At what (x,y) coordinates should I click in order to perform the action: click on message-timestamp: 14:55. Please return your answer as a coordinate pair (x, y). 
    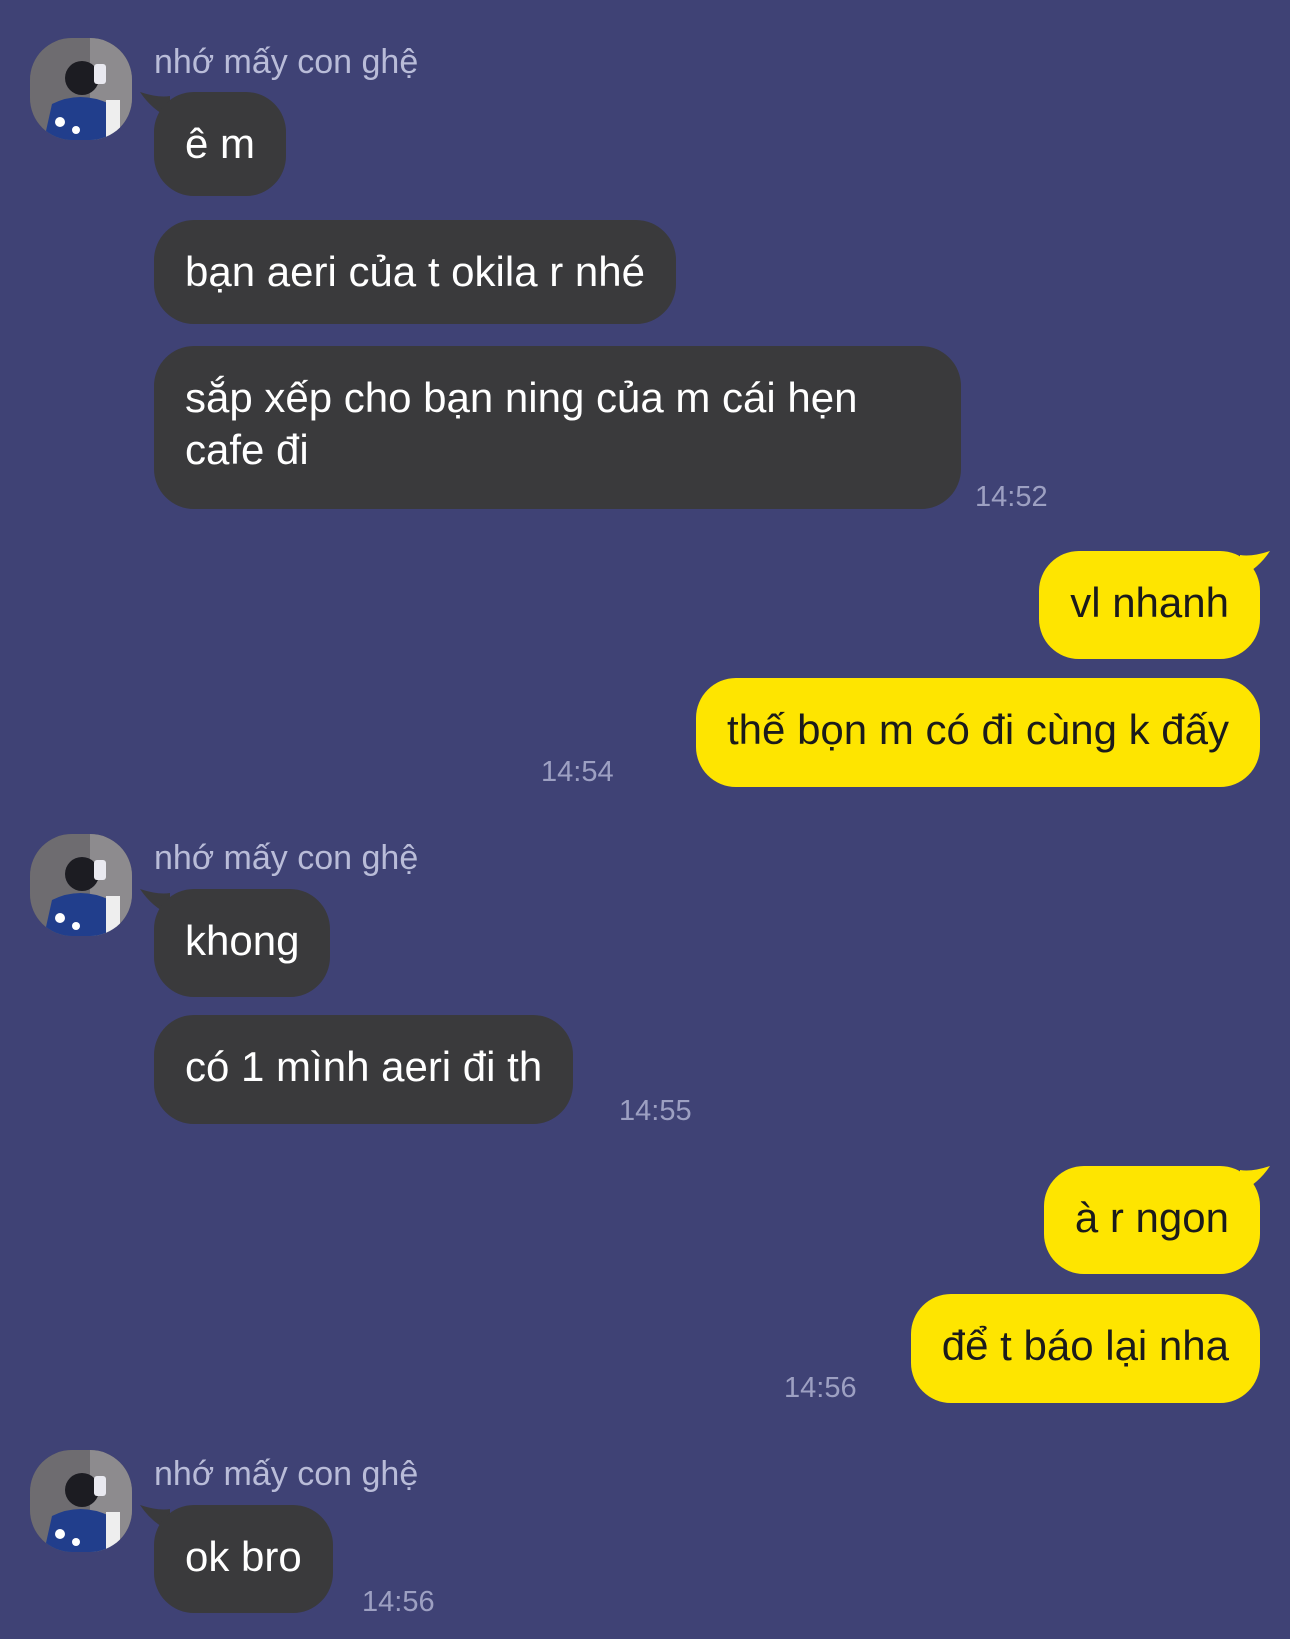
    Looking at the image, I should click on (655, 1111).